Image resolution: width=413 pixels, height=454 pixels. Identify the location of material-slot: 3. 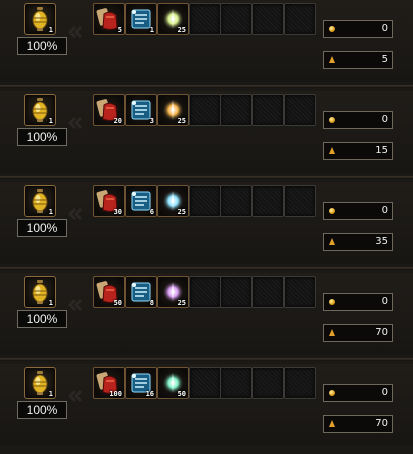
(141, 110).